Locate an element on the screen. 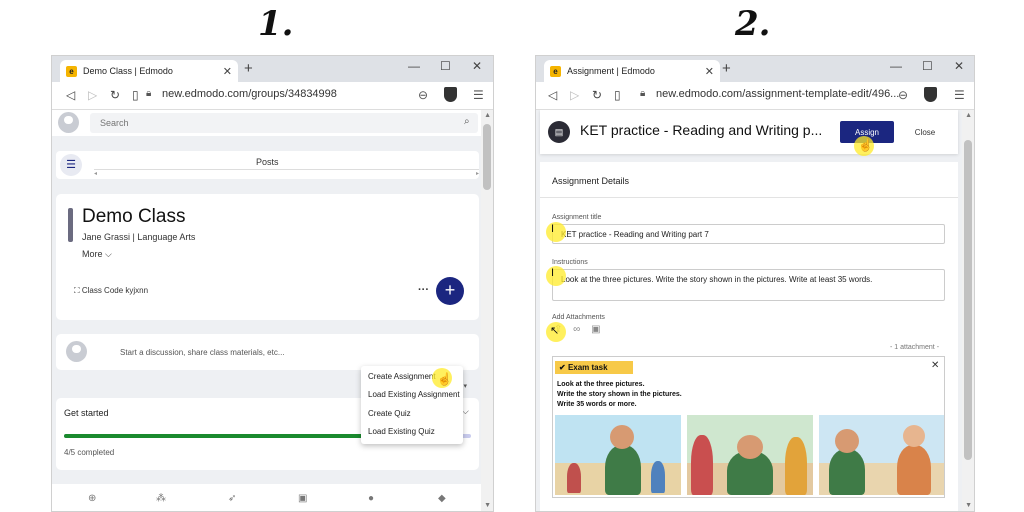 This screenshot has width=1024, height=512. browser-tab: e Assignment | Edmodo ✕ is located at coordinates (632, 71).